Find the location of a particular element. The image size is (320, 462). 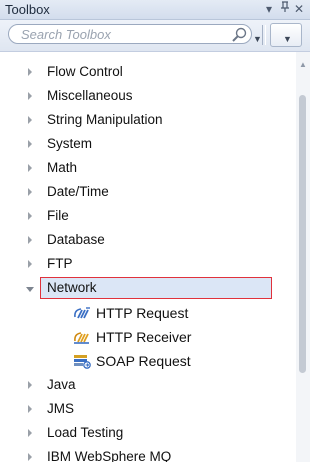

tree-item-java: Java is located at coordinates (148, 385).